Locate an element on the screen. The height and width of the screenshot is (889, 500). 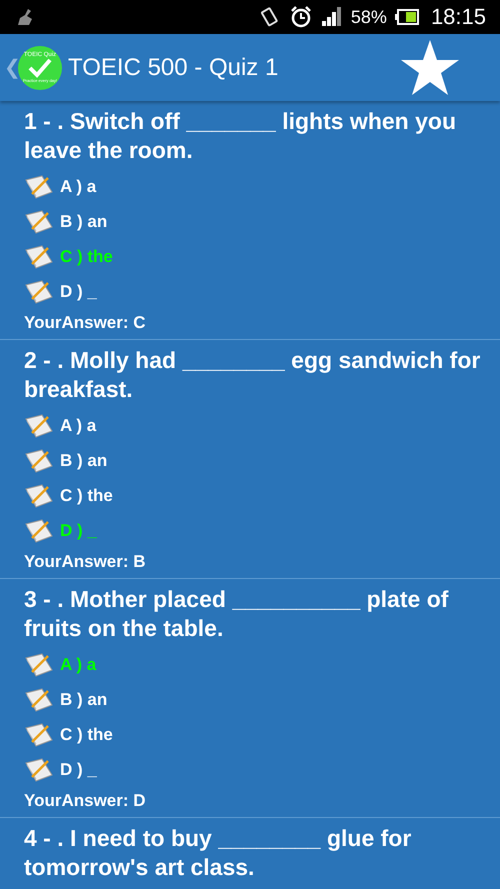
signal-icon is located at coordinates (331, 17).